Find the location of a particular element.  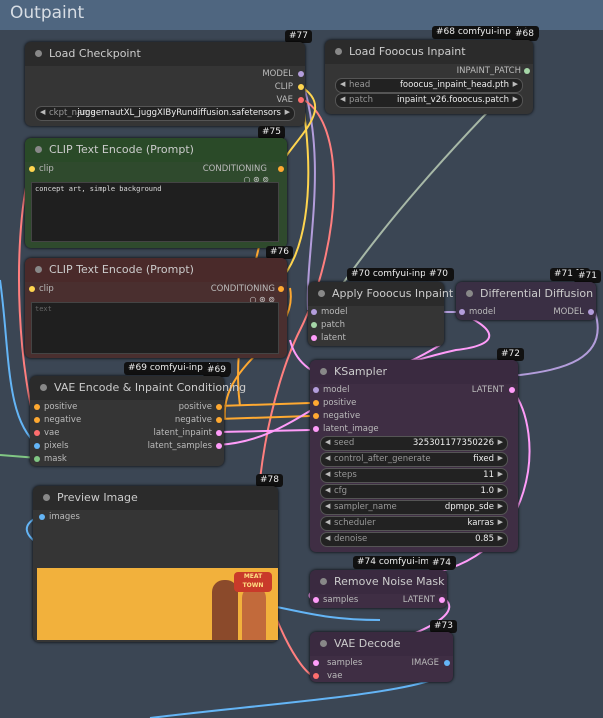

output-image-label: IMAGE is located at coordinates (425, 663).